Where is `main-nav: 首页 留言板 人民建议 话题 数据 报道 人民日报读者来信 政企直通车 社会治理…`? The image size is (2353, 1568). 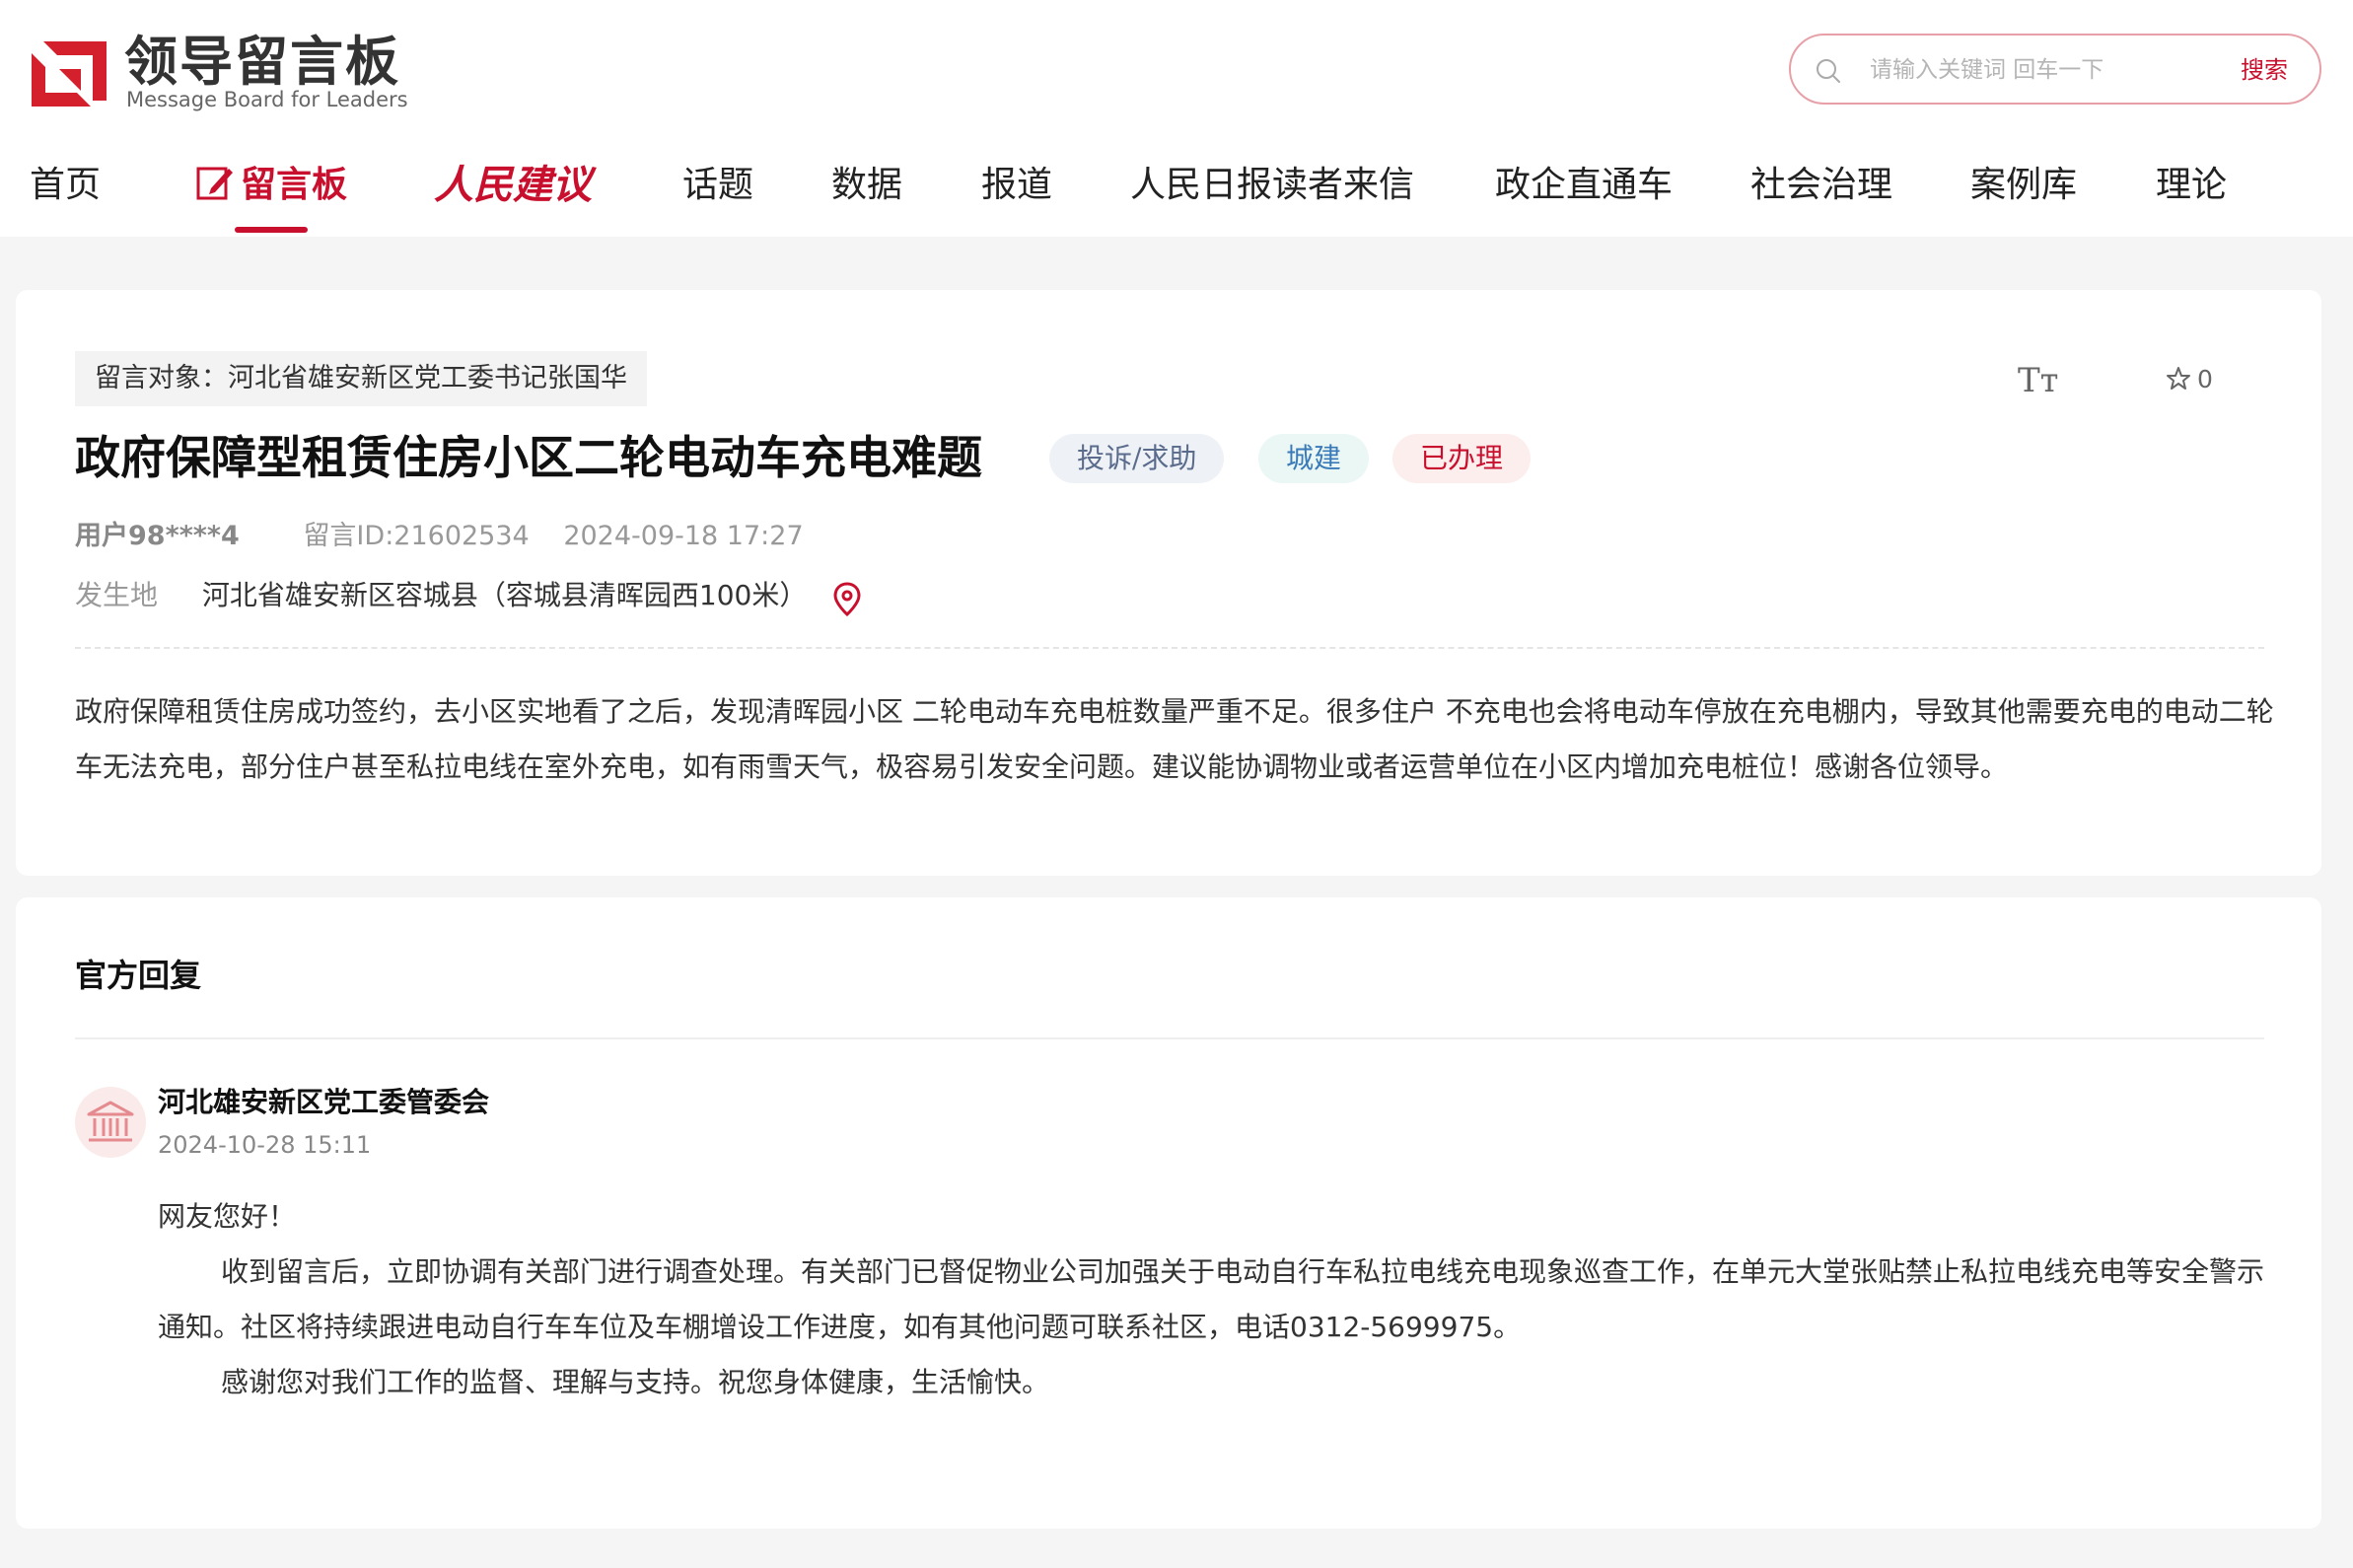
main-nav: 首页 留言板 人民建议 话题 数据 报道 人民日报读者来信 政企直通车 社会治理… is located at coordinates (1176, 192).